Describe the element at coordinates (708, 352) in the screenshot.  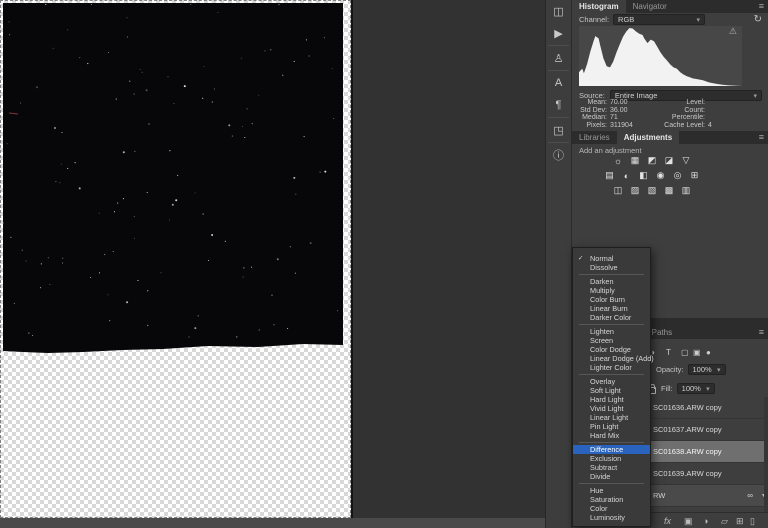
I see `filter-pin-icon: ●` at that location.